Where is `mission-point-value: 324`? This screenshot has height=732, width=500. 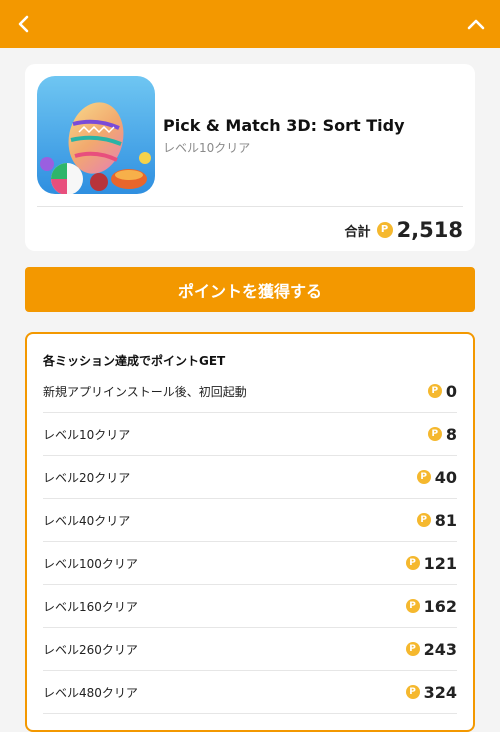 mission-point-value: 324 is located at coordinates (440, 692).